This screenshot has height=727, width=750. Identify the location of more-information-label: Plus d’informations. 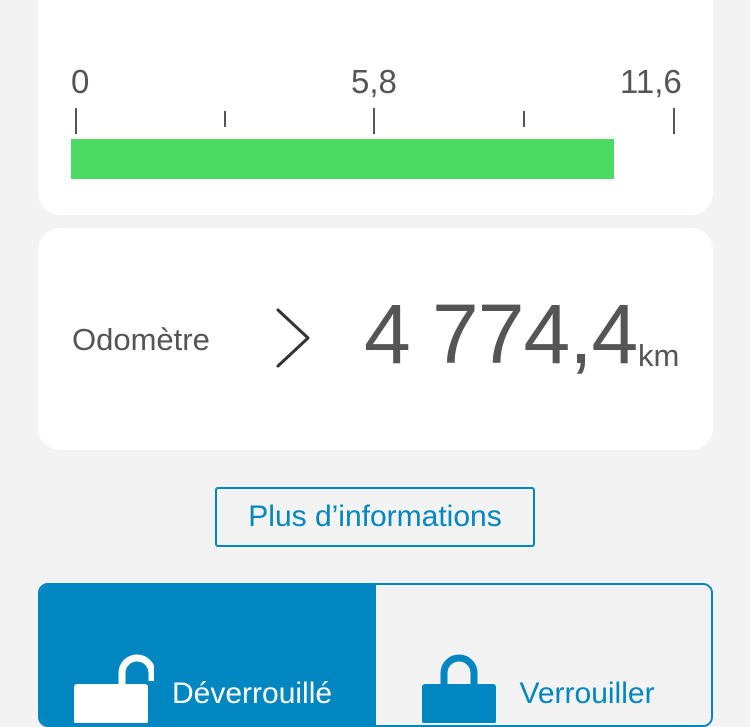
(375, 516).